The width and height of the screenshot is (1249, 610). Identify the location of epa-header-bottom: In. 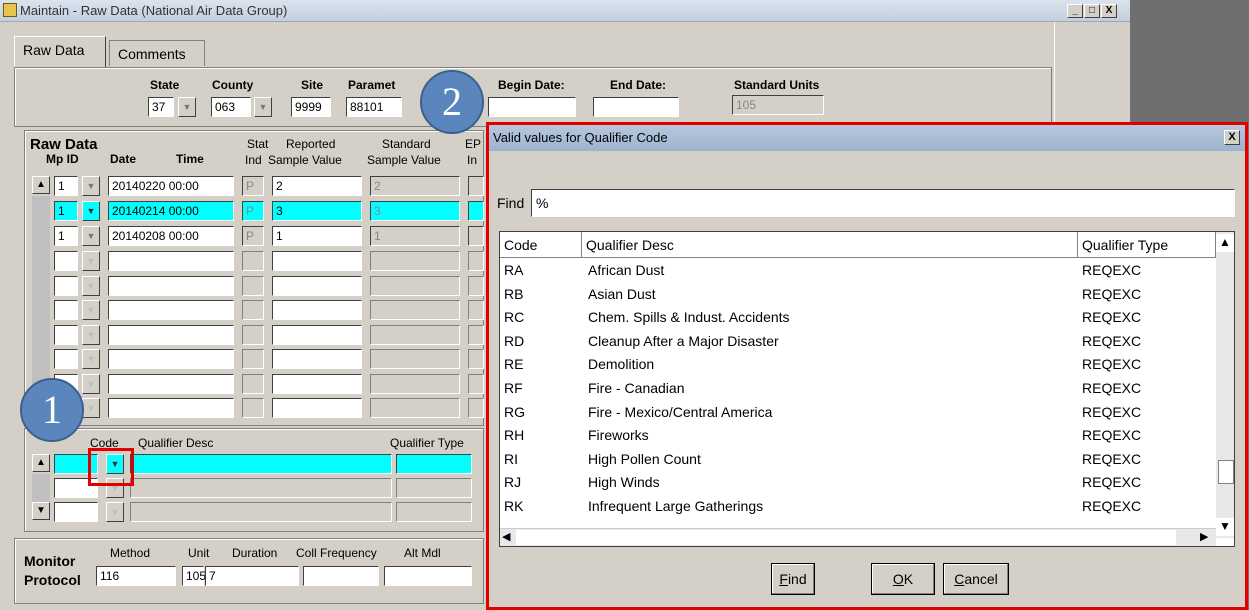
(472, 160).